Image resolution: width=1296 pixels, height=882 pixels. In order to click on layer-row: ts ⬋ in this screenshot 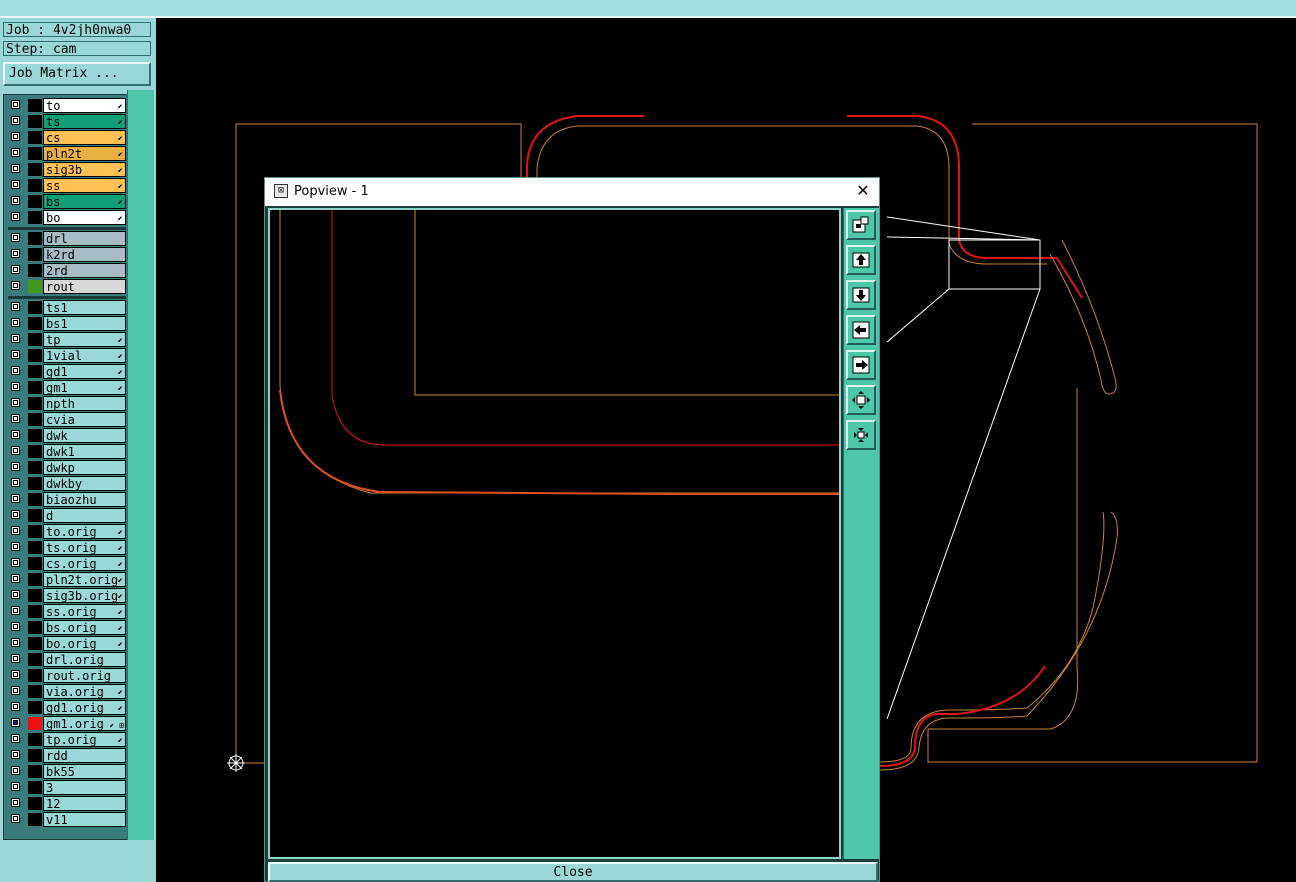, I will do `click(67, 121)`.